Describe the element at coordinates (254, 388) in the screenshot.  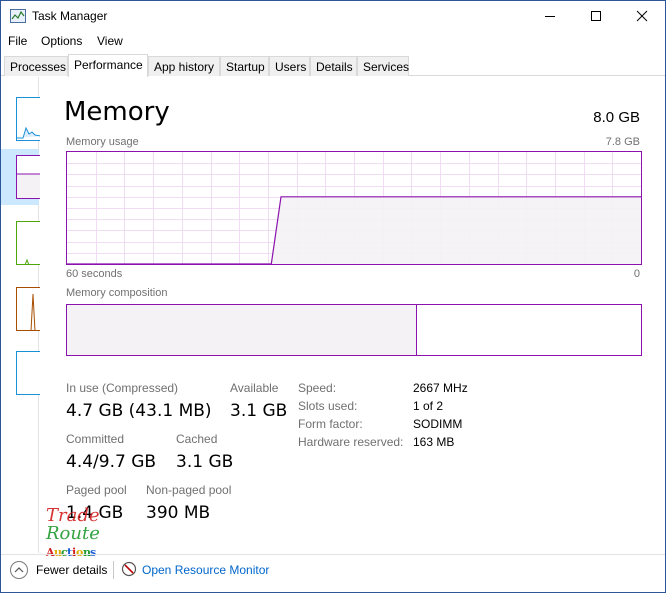
I see `available-label: Available` at that location.